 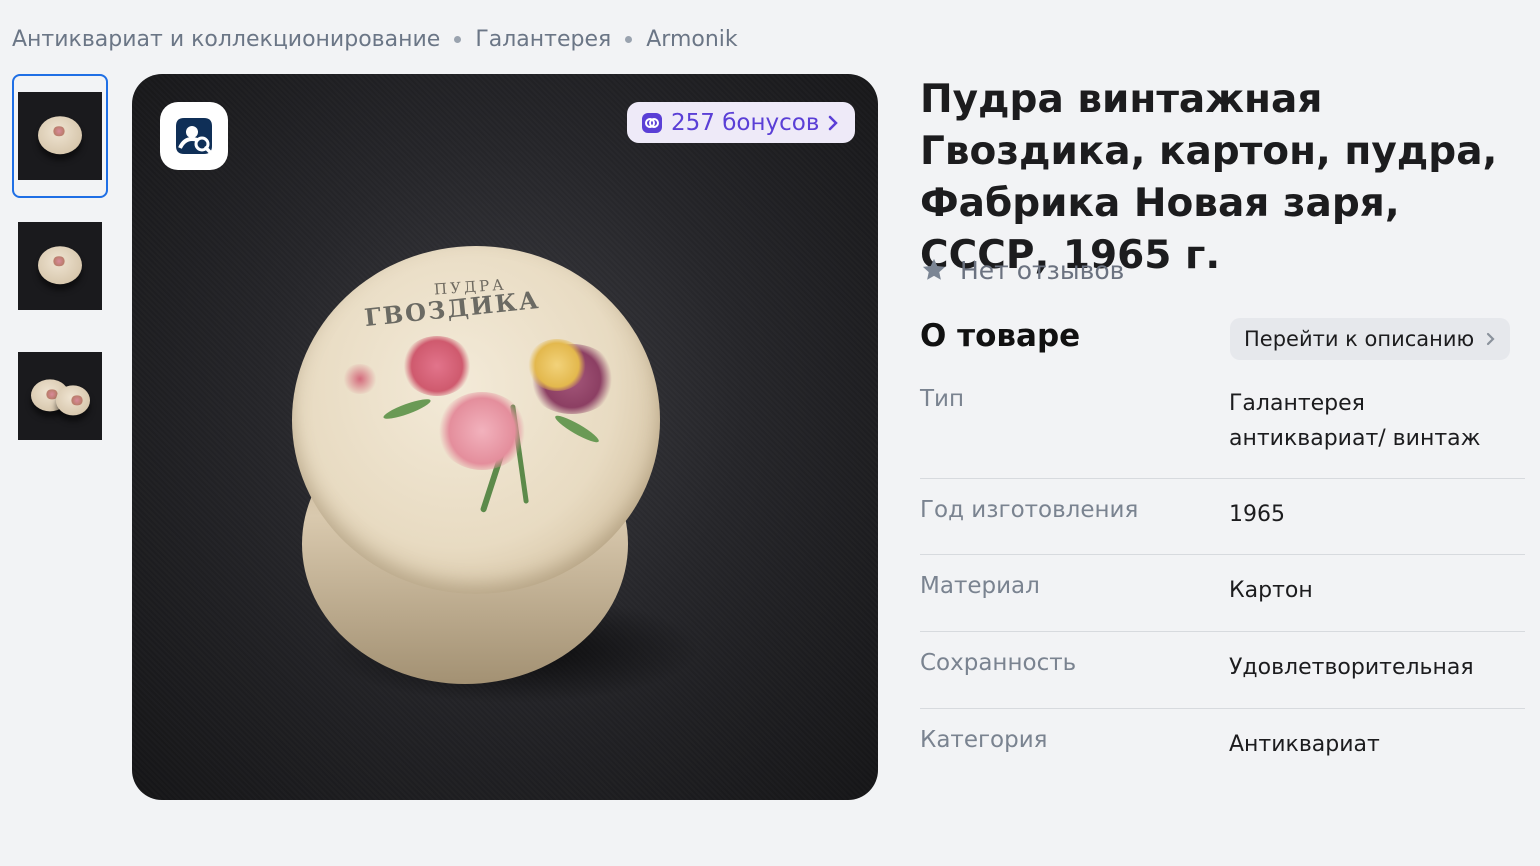 I want to click on powder-box-two-photo, so click(x=60, y=396).